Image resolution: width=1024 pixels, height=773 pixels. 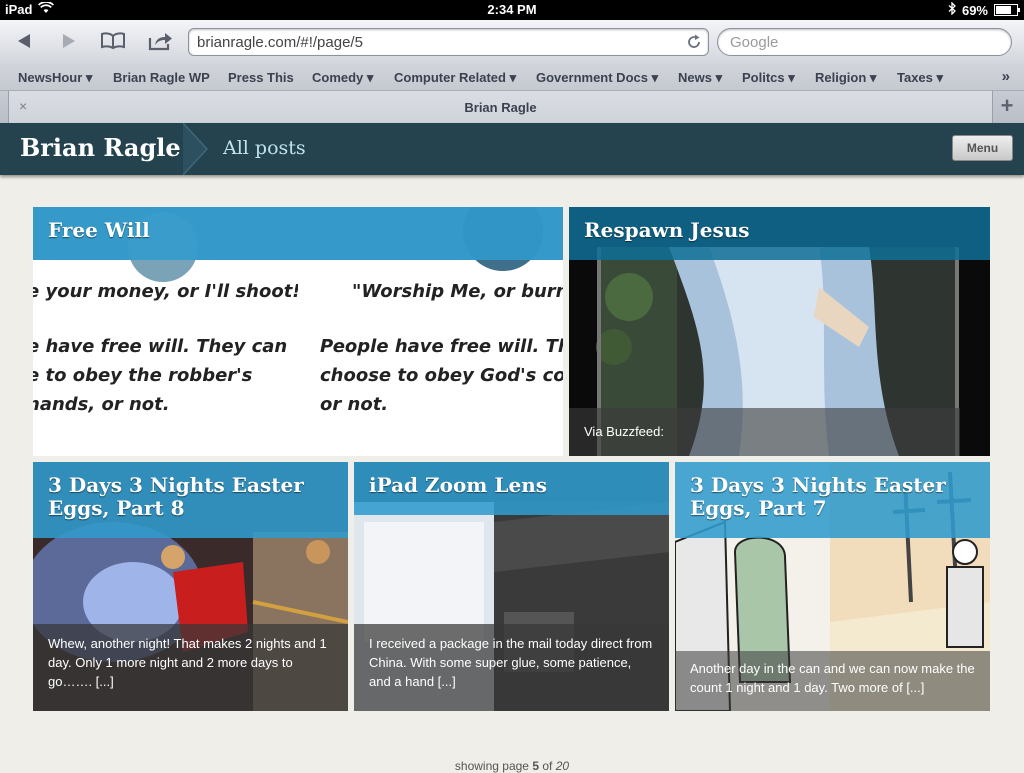 I want to click on clock: 2:34 PM, so click(x=512, y=9).